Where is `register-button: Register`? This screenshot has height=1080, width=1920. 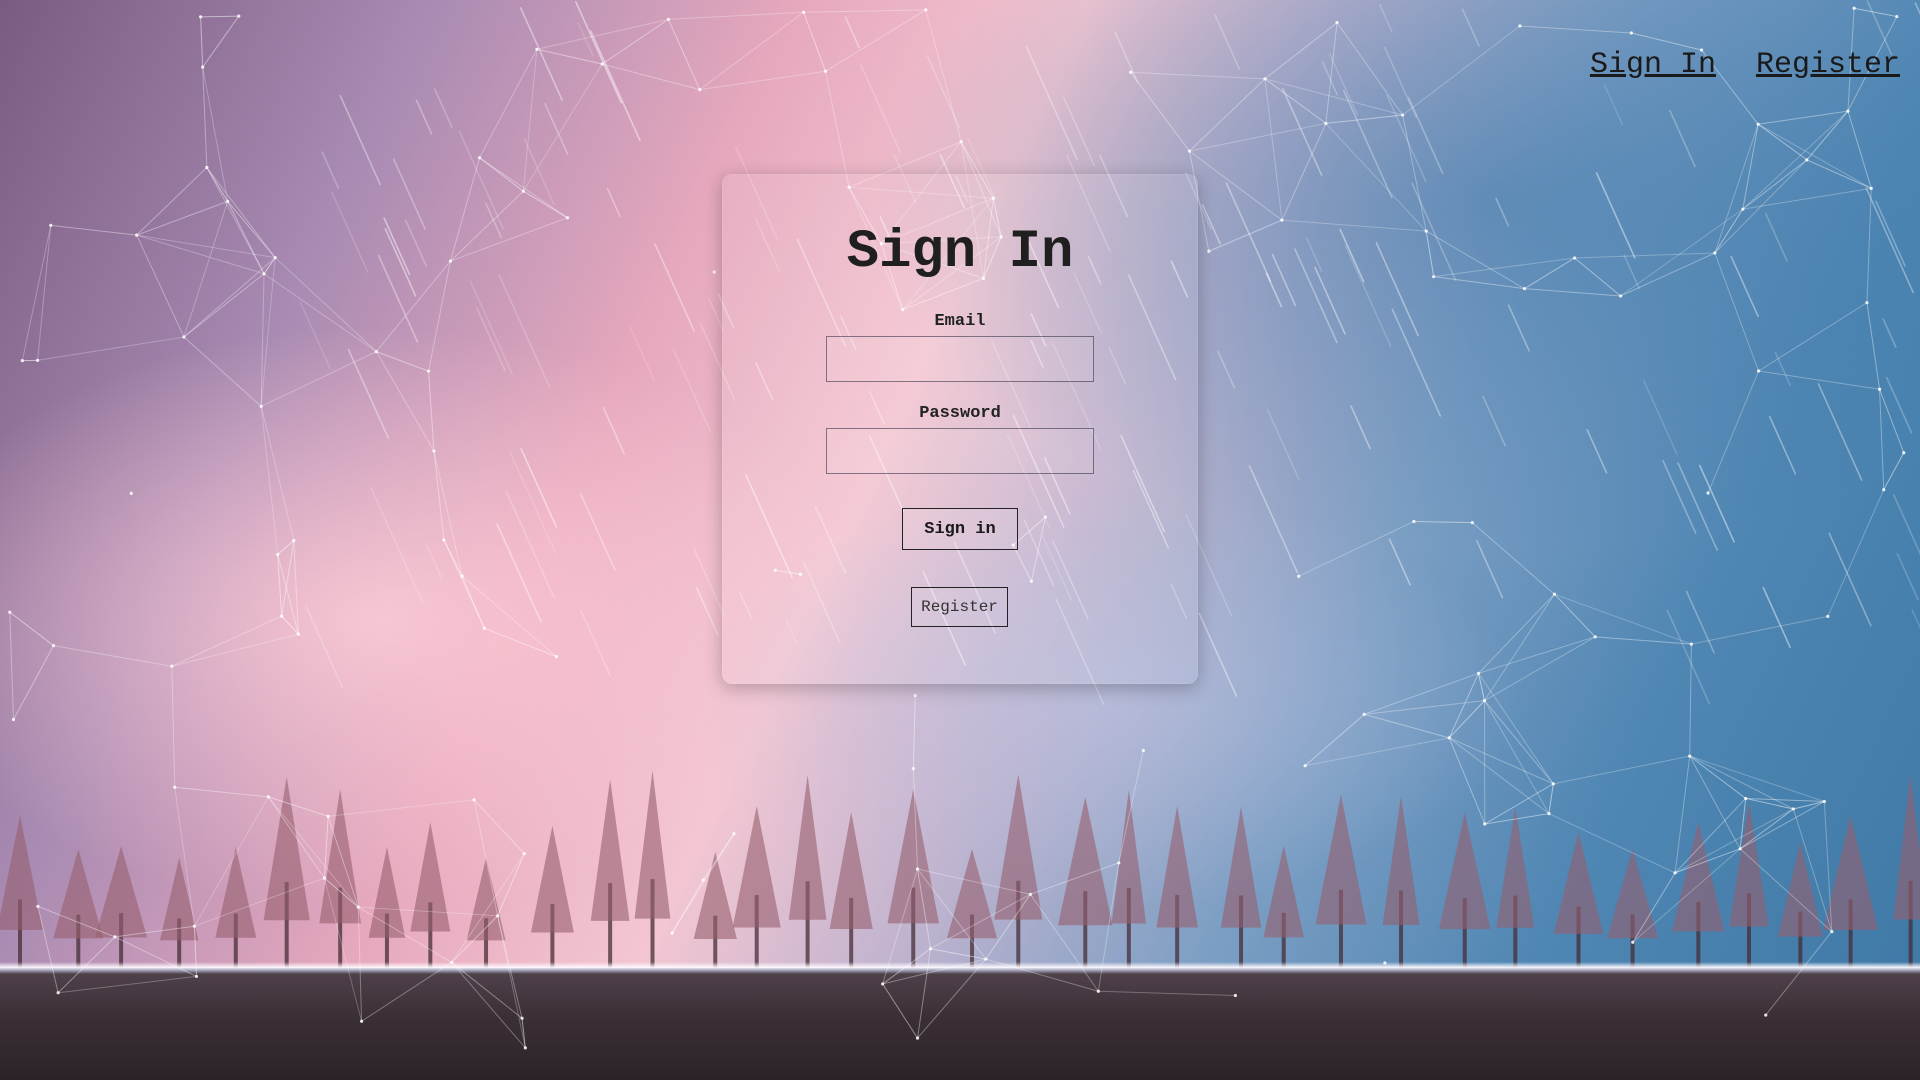
register-button: Register is located at coordinates (959, 607).